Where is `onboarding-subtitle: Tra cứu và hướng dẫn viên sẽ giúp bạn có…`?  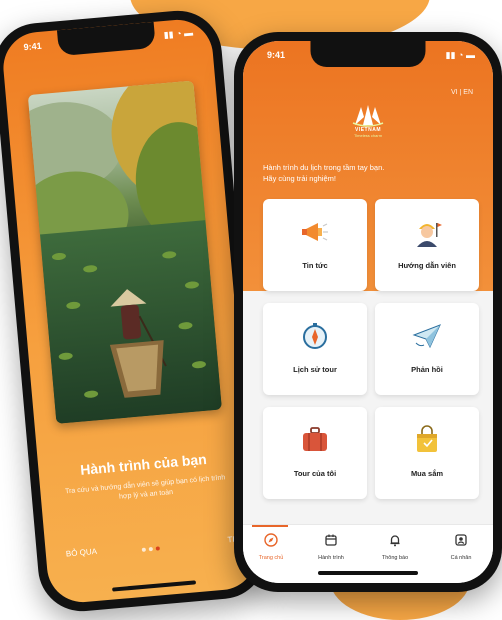 onboarding-subtitle: Tra cứu và hướng dẫn viên sẽ giúp bạn có… is located at coordinates (145, 487).